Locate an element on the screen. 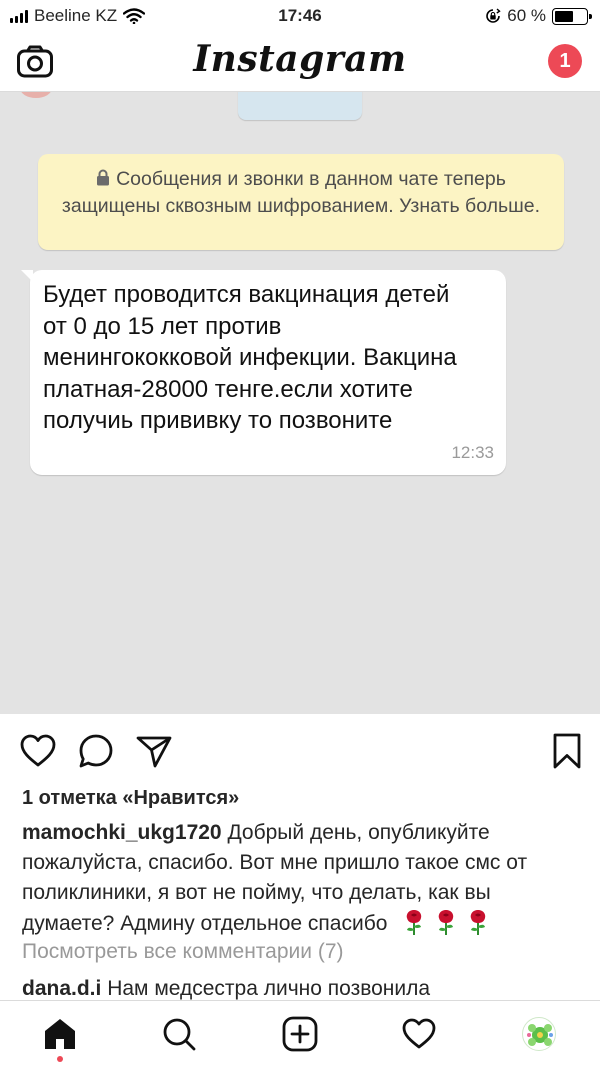 This screenshot has height=1066, width=600. status-right: 60 % is located at coordinates (538, 16).